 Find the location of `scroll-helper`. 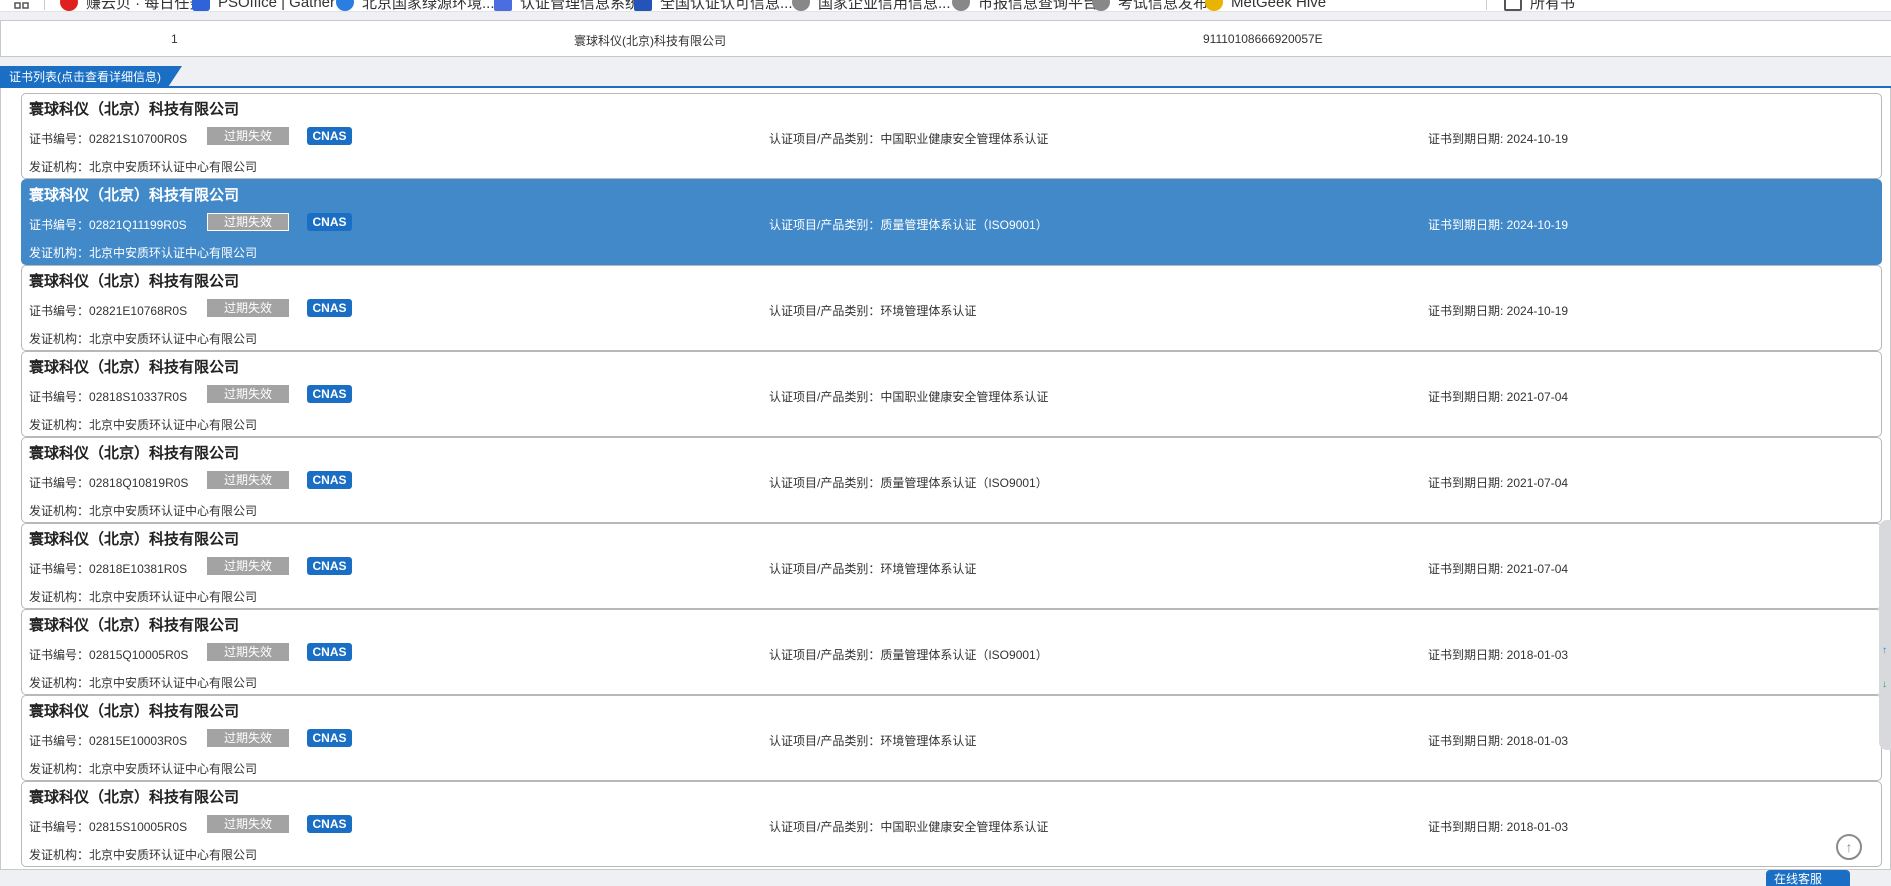

scroll-helper is located at coordinates (1885, 635).